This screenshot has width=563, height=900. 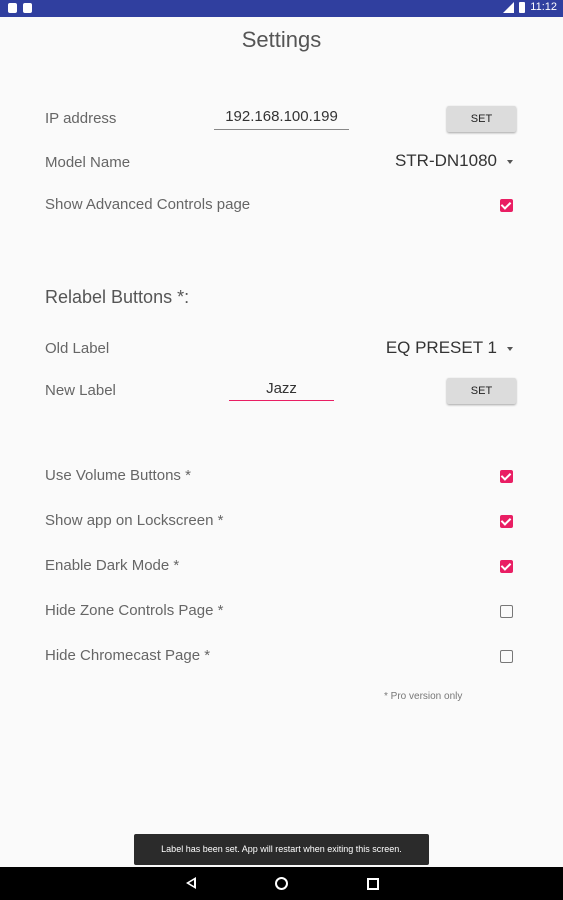 I want to click on lockscreen-checkbox, so click(x=506, y=521).